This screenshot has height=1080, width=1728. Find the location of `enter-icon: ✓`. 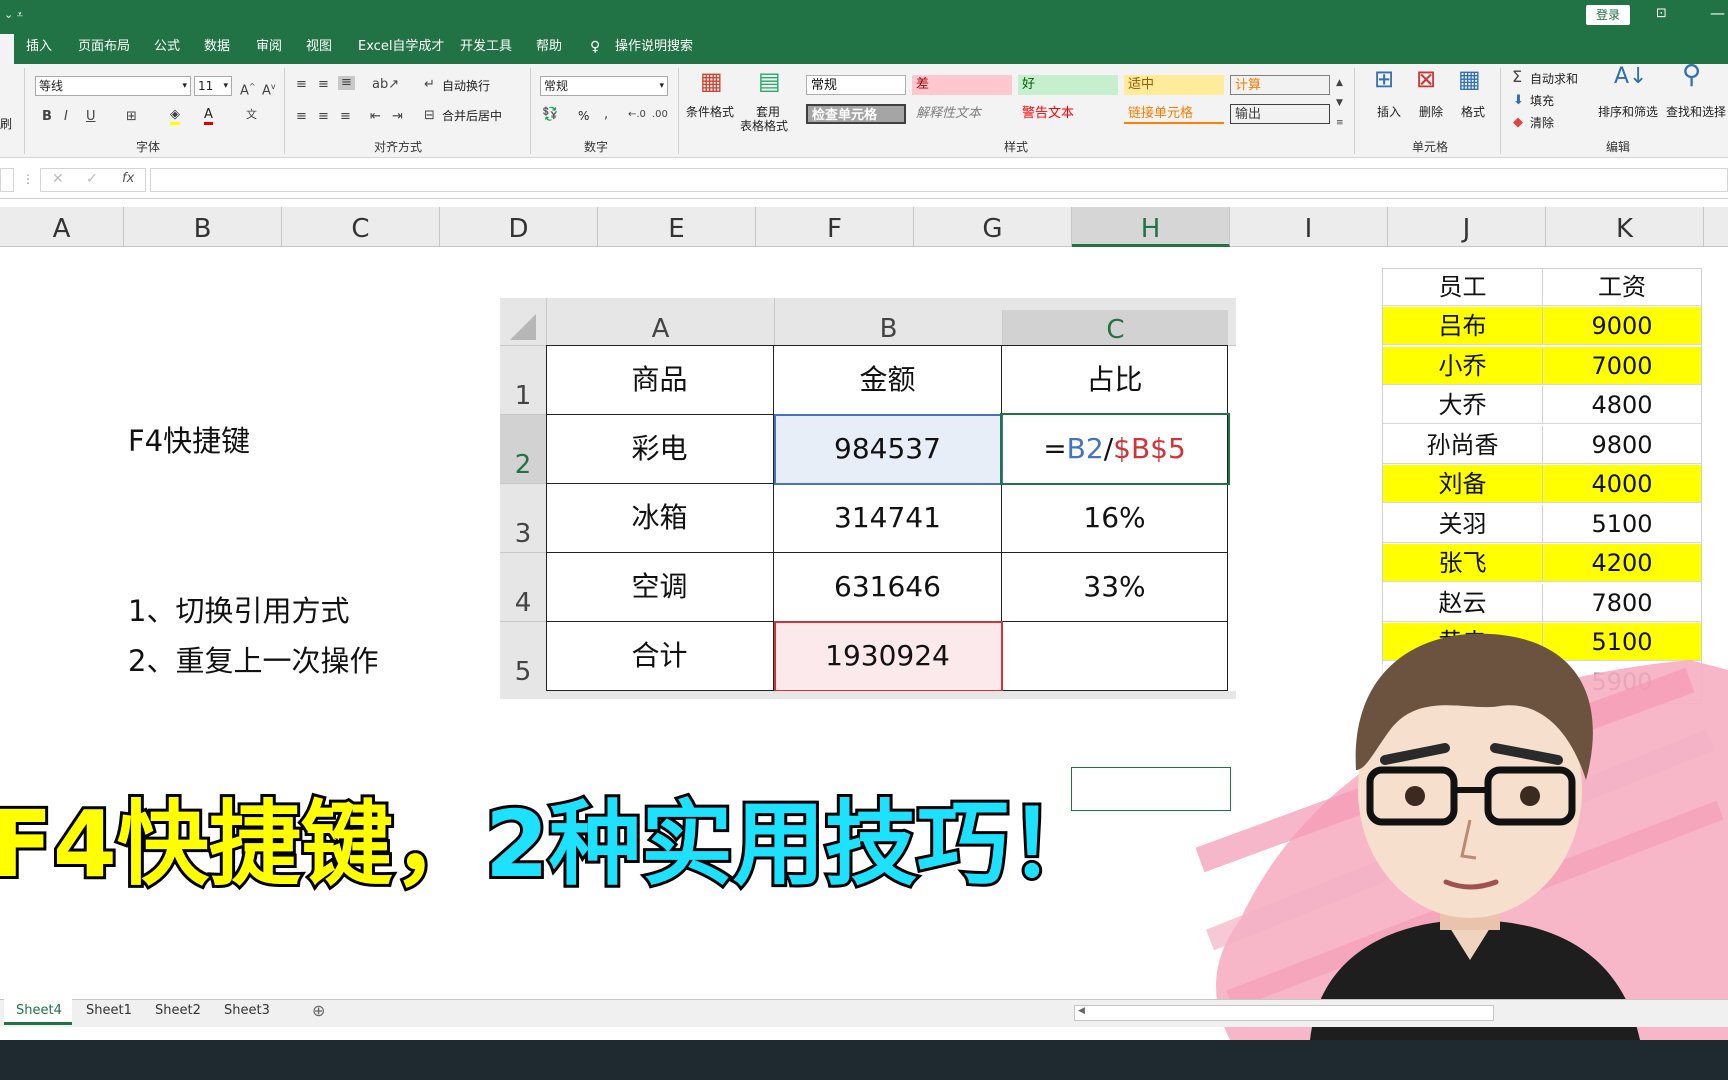

enter-icon: ✓ is located at coordinates (92, 179).